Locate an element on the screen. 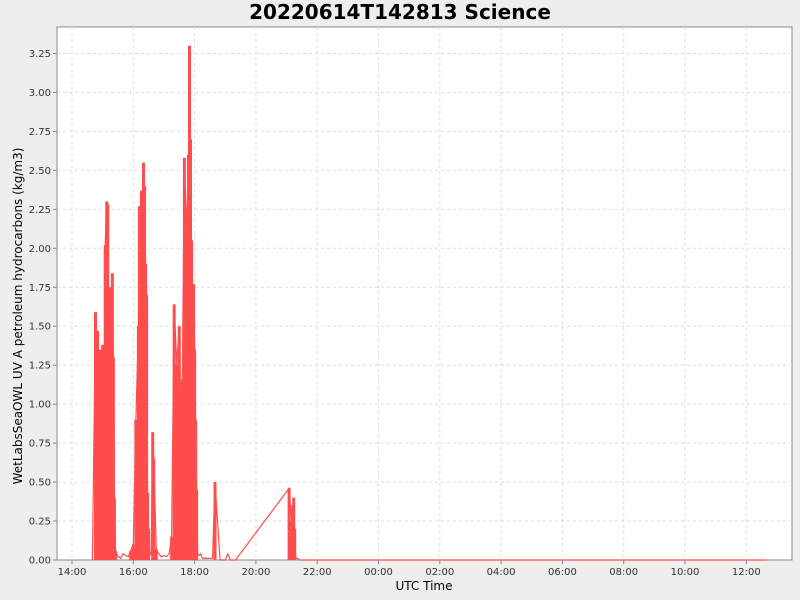  y-tick-label: 0.50 is located at coordinates (40, 483).